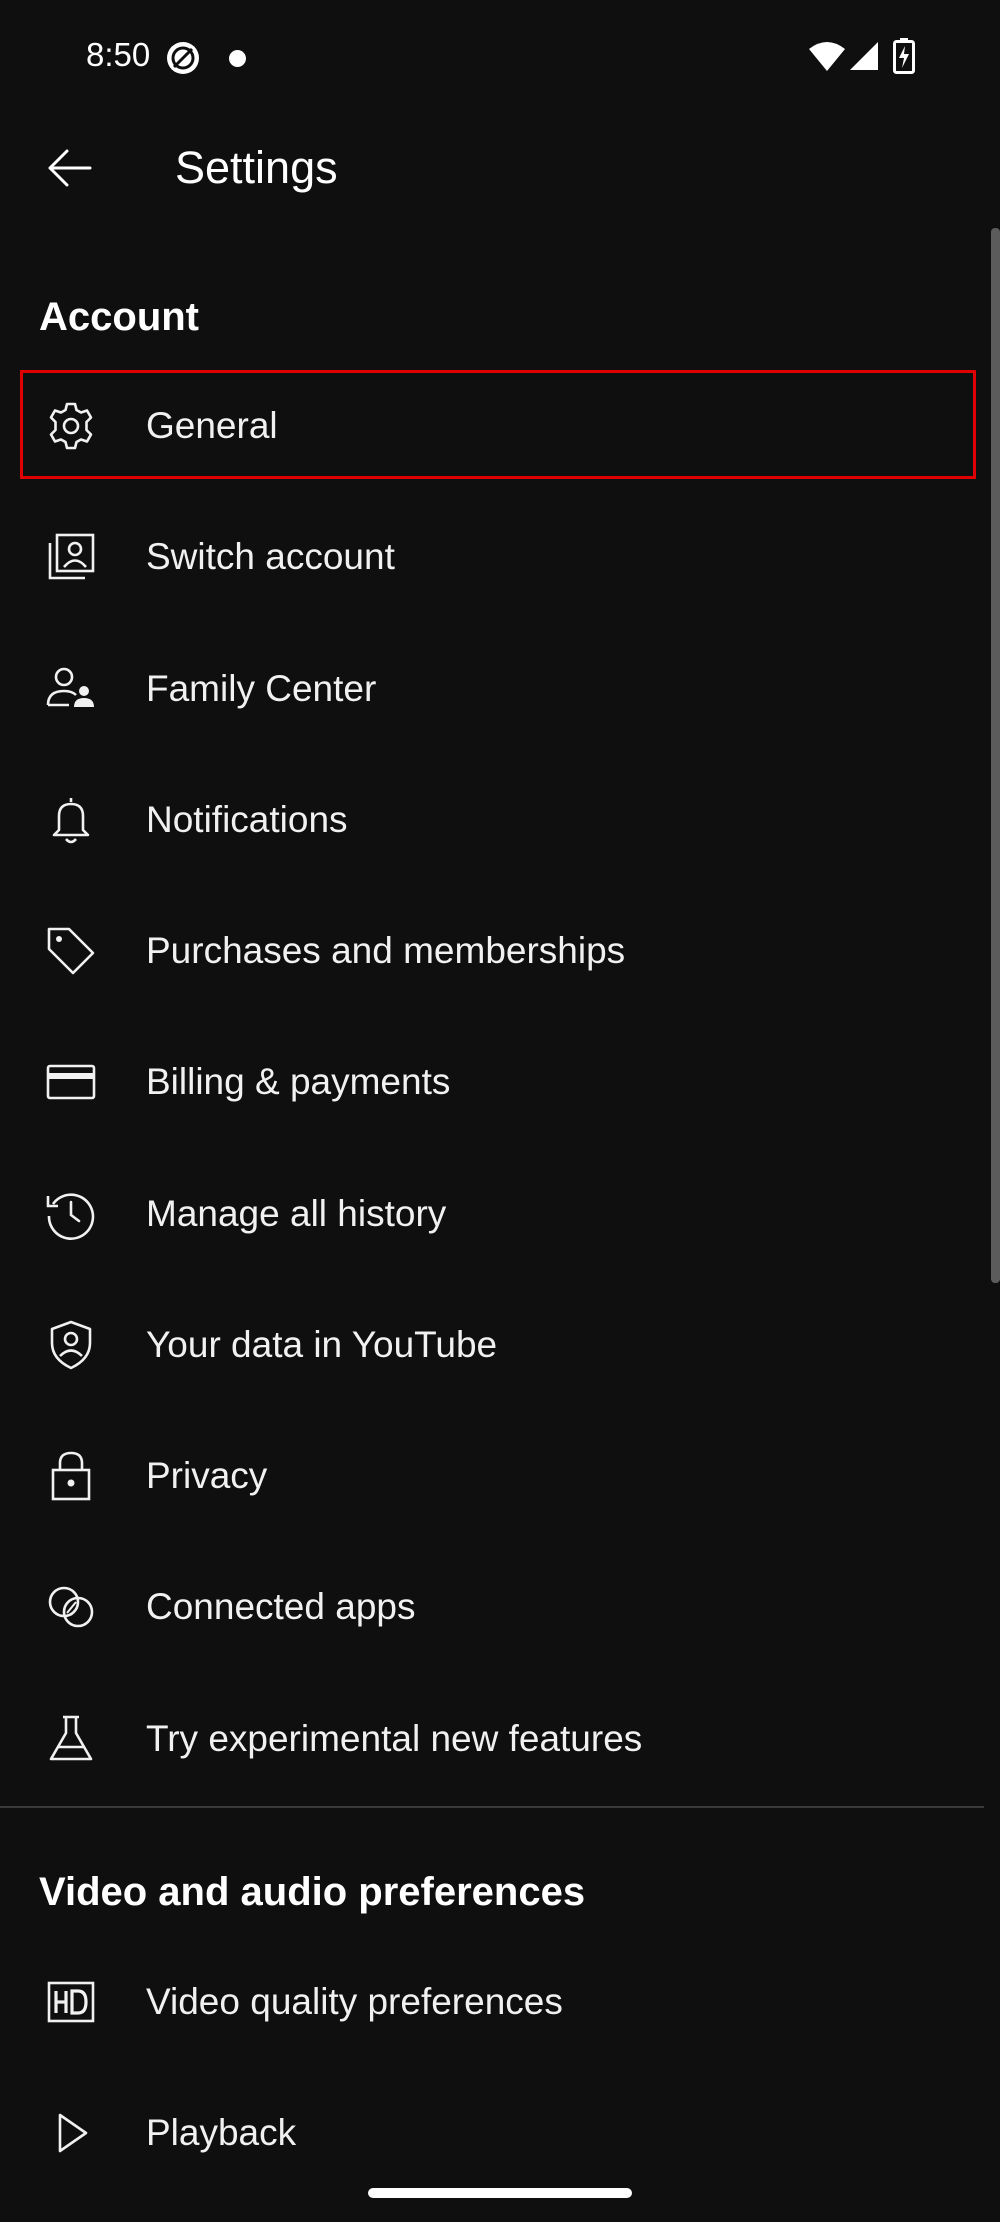 This screenshot has width=1000, height=2222. I want to click on menu-label: Your data in YouTube, so click(322, 1344).